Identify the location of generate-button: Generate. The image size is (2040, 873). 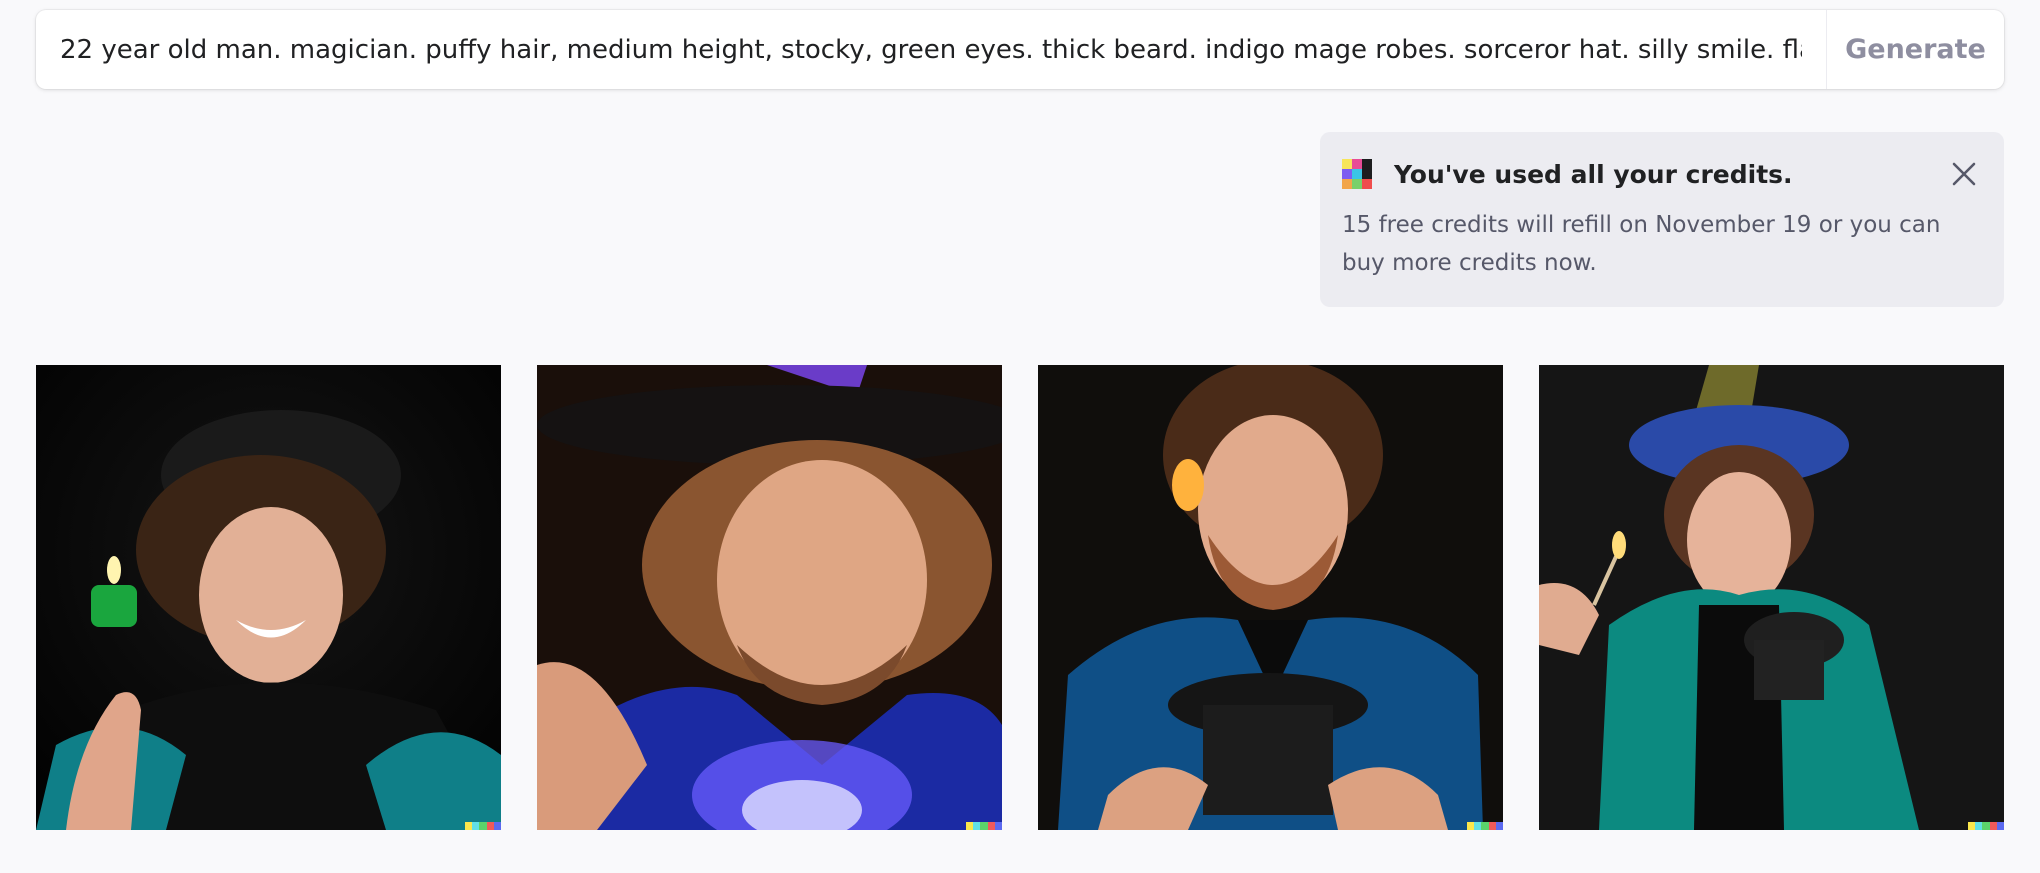
(1915, 49).